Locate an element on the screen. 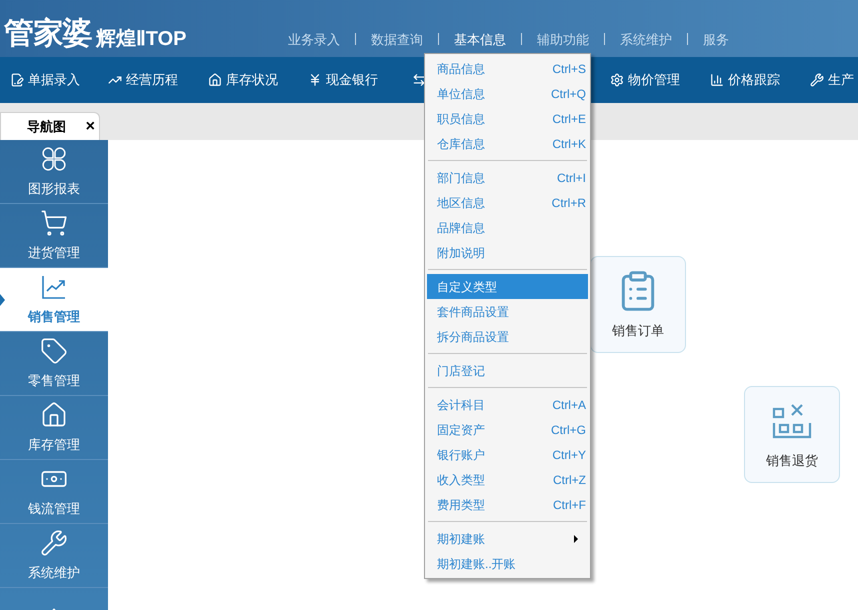 The image size is (858, 610). toolbar-button: 库存状况 is located at coordinates (252, 80).